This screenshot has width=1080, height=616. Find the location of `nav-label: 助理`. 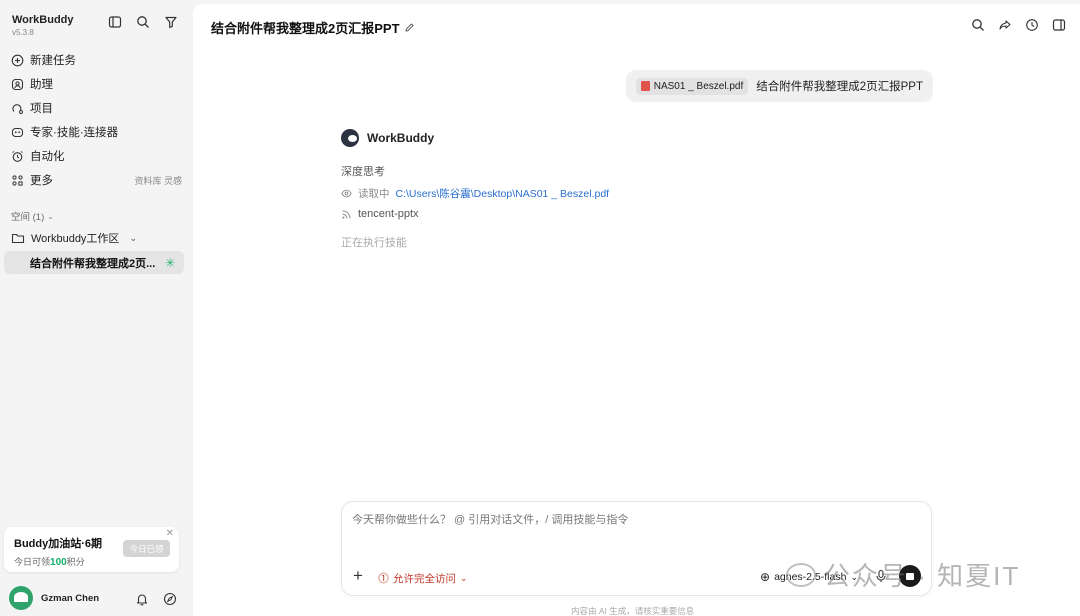

nav-label: 助理 is located at coordinates (41, 85).